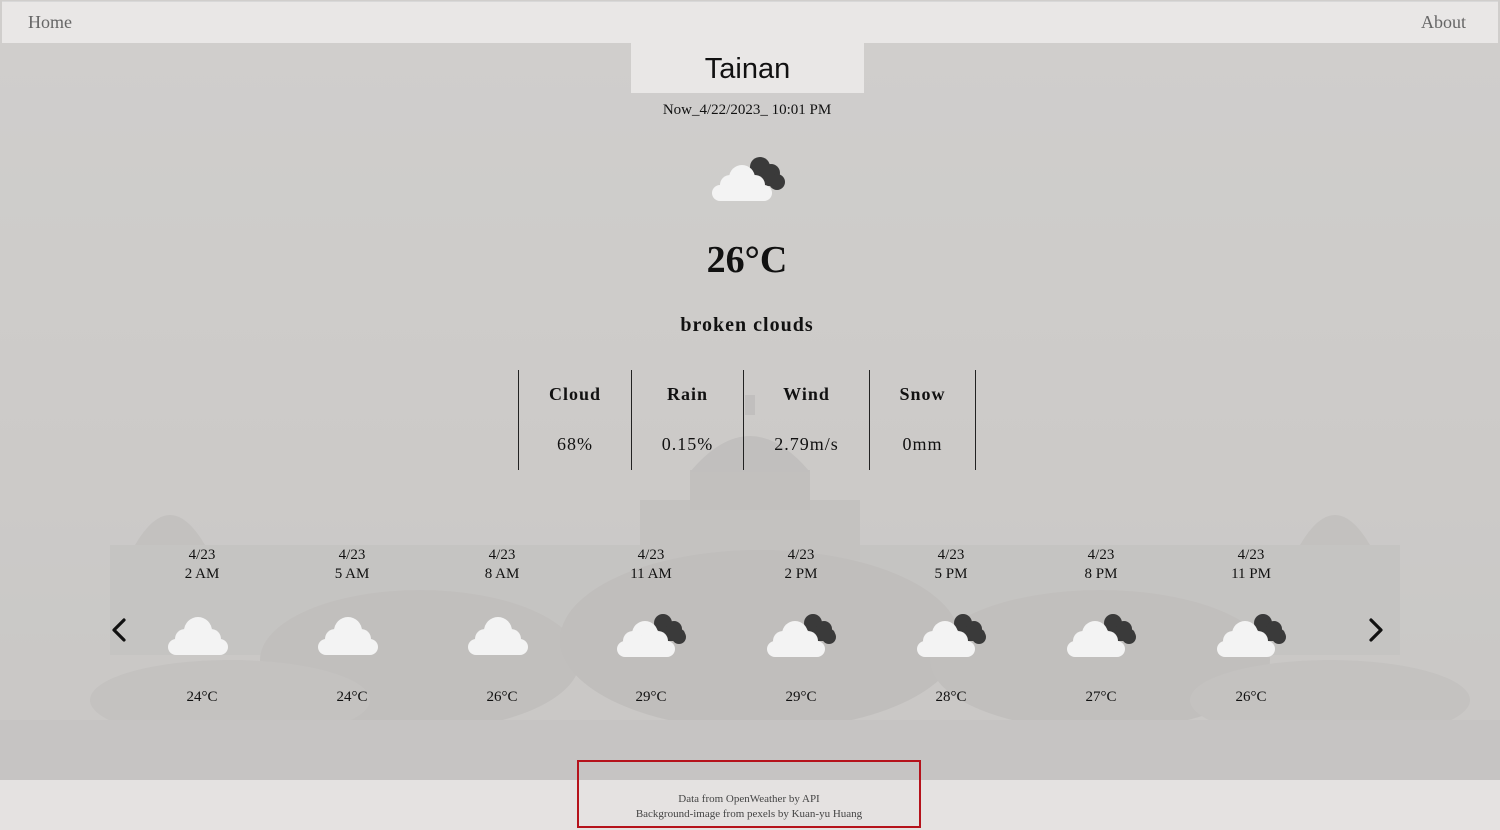  I want to click on home-link: Home, so click(50, 22).